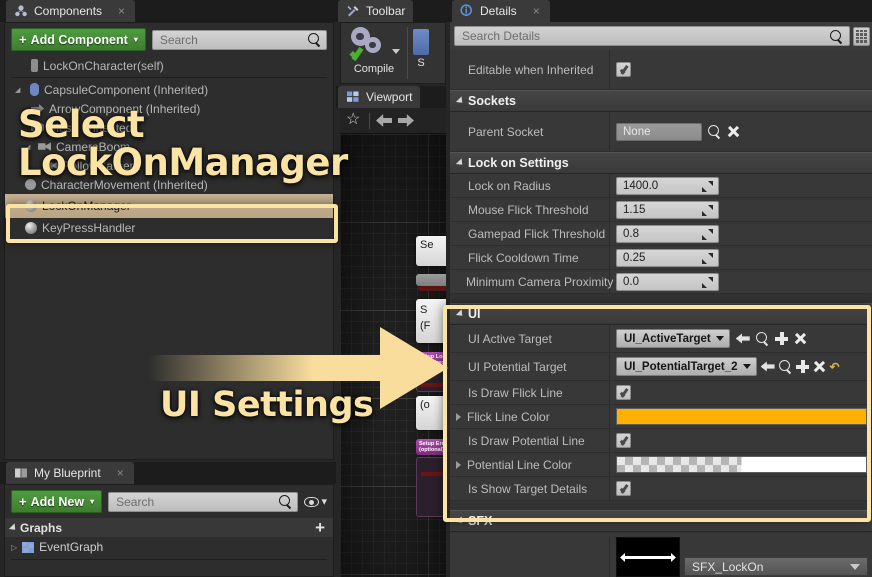 The height and width of the screenshot is (577, 872). What do you see at coordinates (14, 547) in the screenshot?
I see `expander: ▷` at bounding box center [14, 547].